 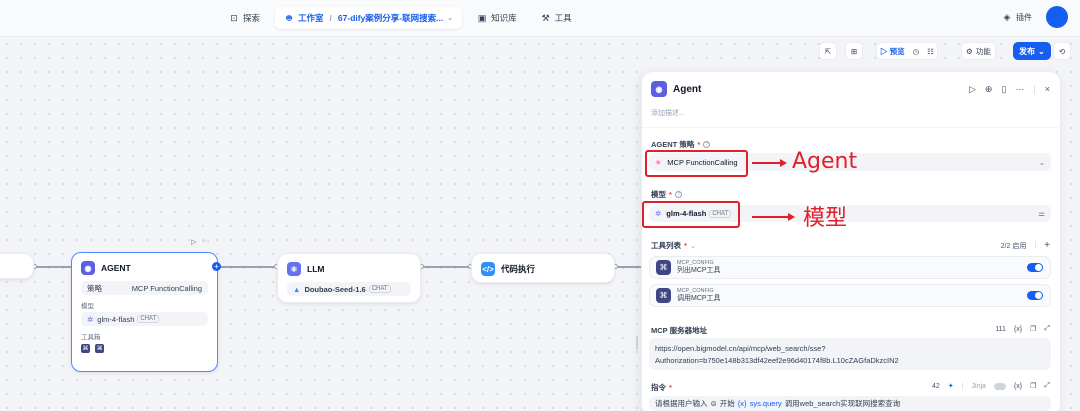 I want to click on features-group: ⚙ 功能, so click(x=978, y=51).